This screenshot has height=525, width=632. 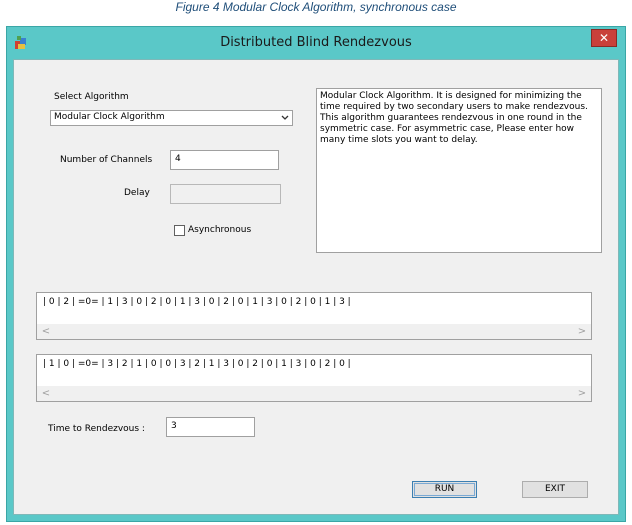 I want to click on channels-input: 4, so click(x=224, y=160).